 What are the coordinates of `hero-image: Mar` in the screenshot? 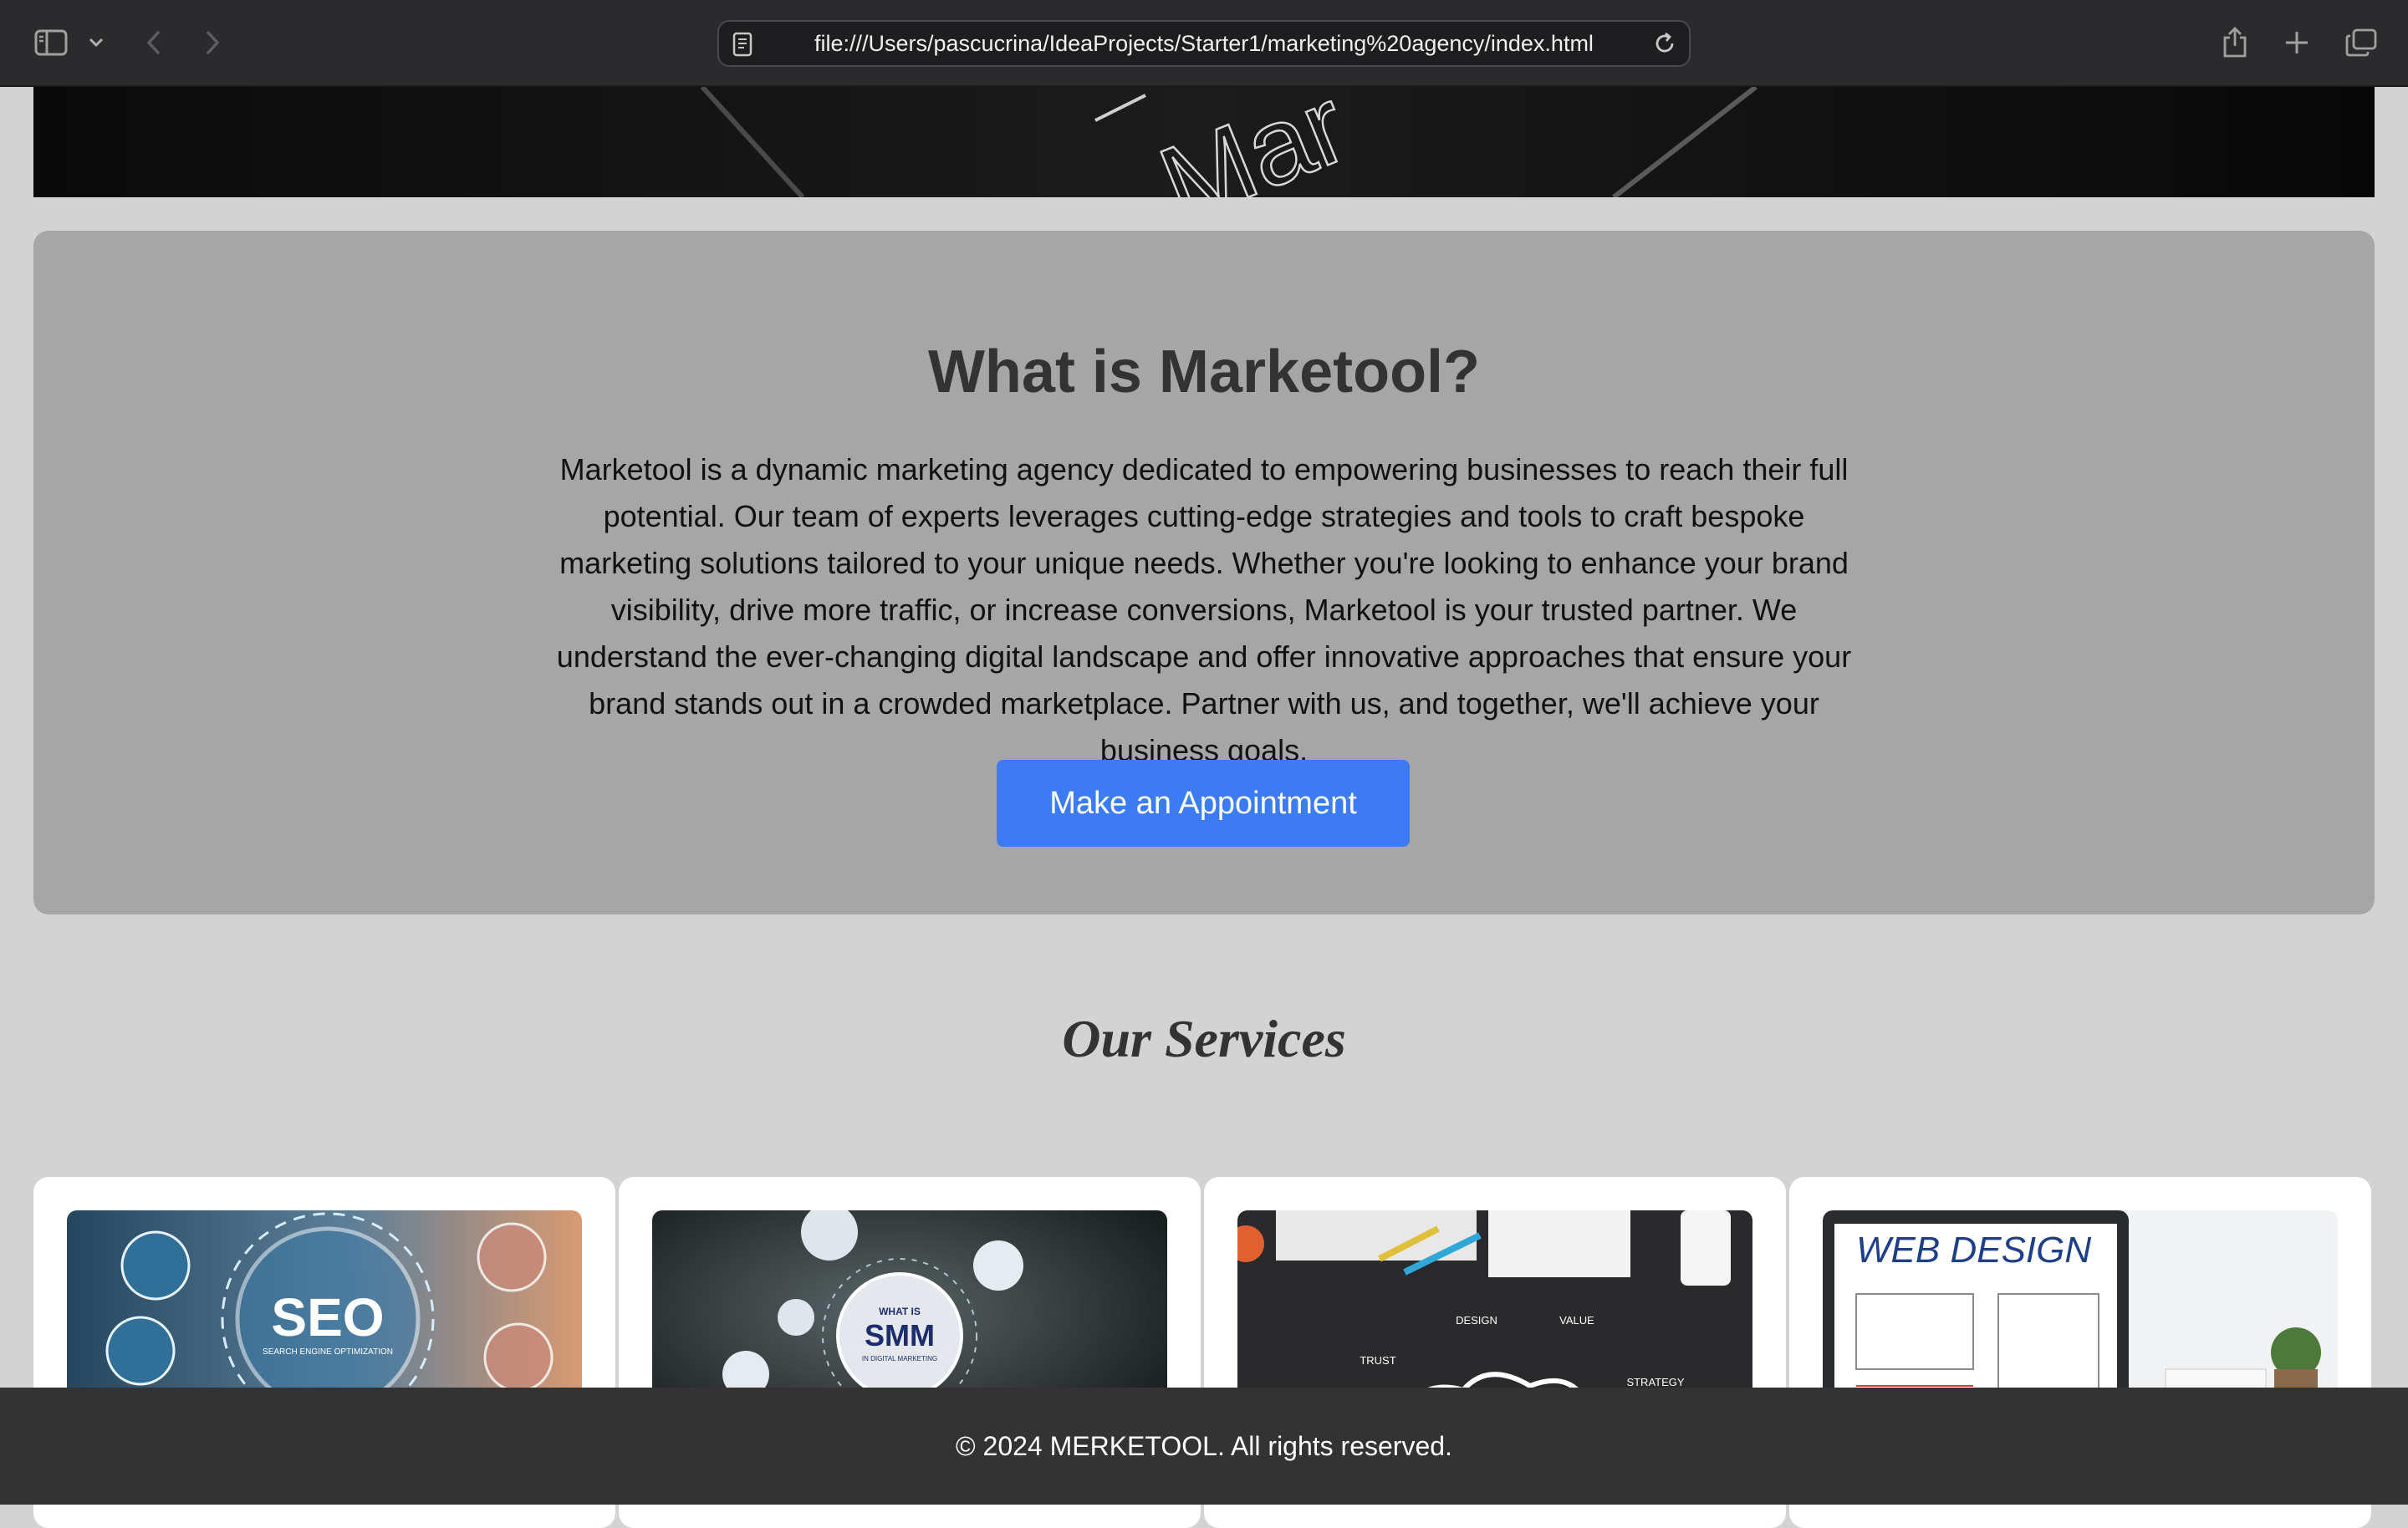 It's located at (1204, 142).